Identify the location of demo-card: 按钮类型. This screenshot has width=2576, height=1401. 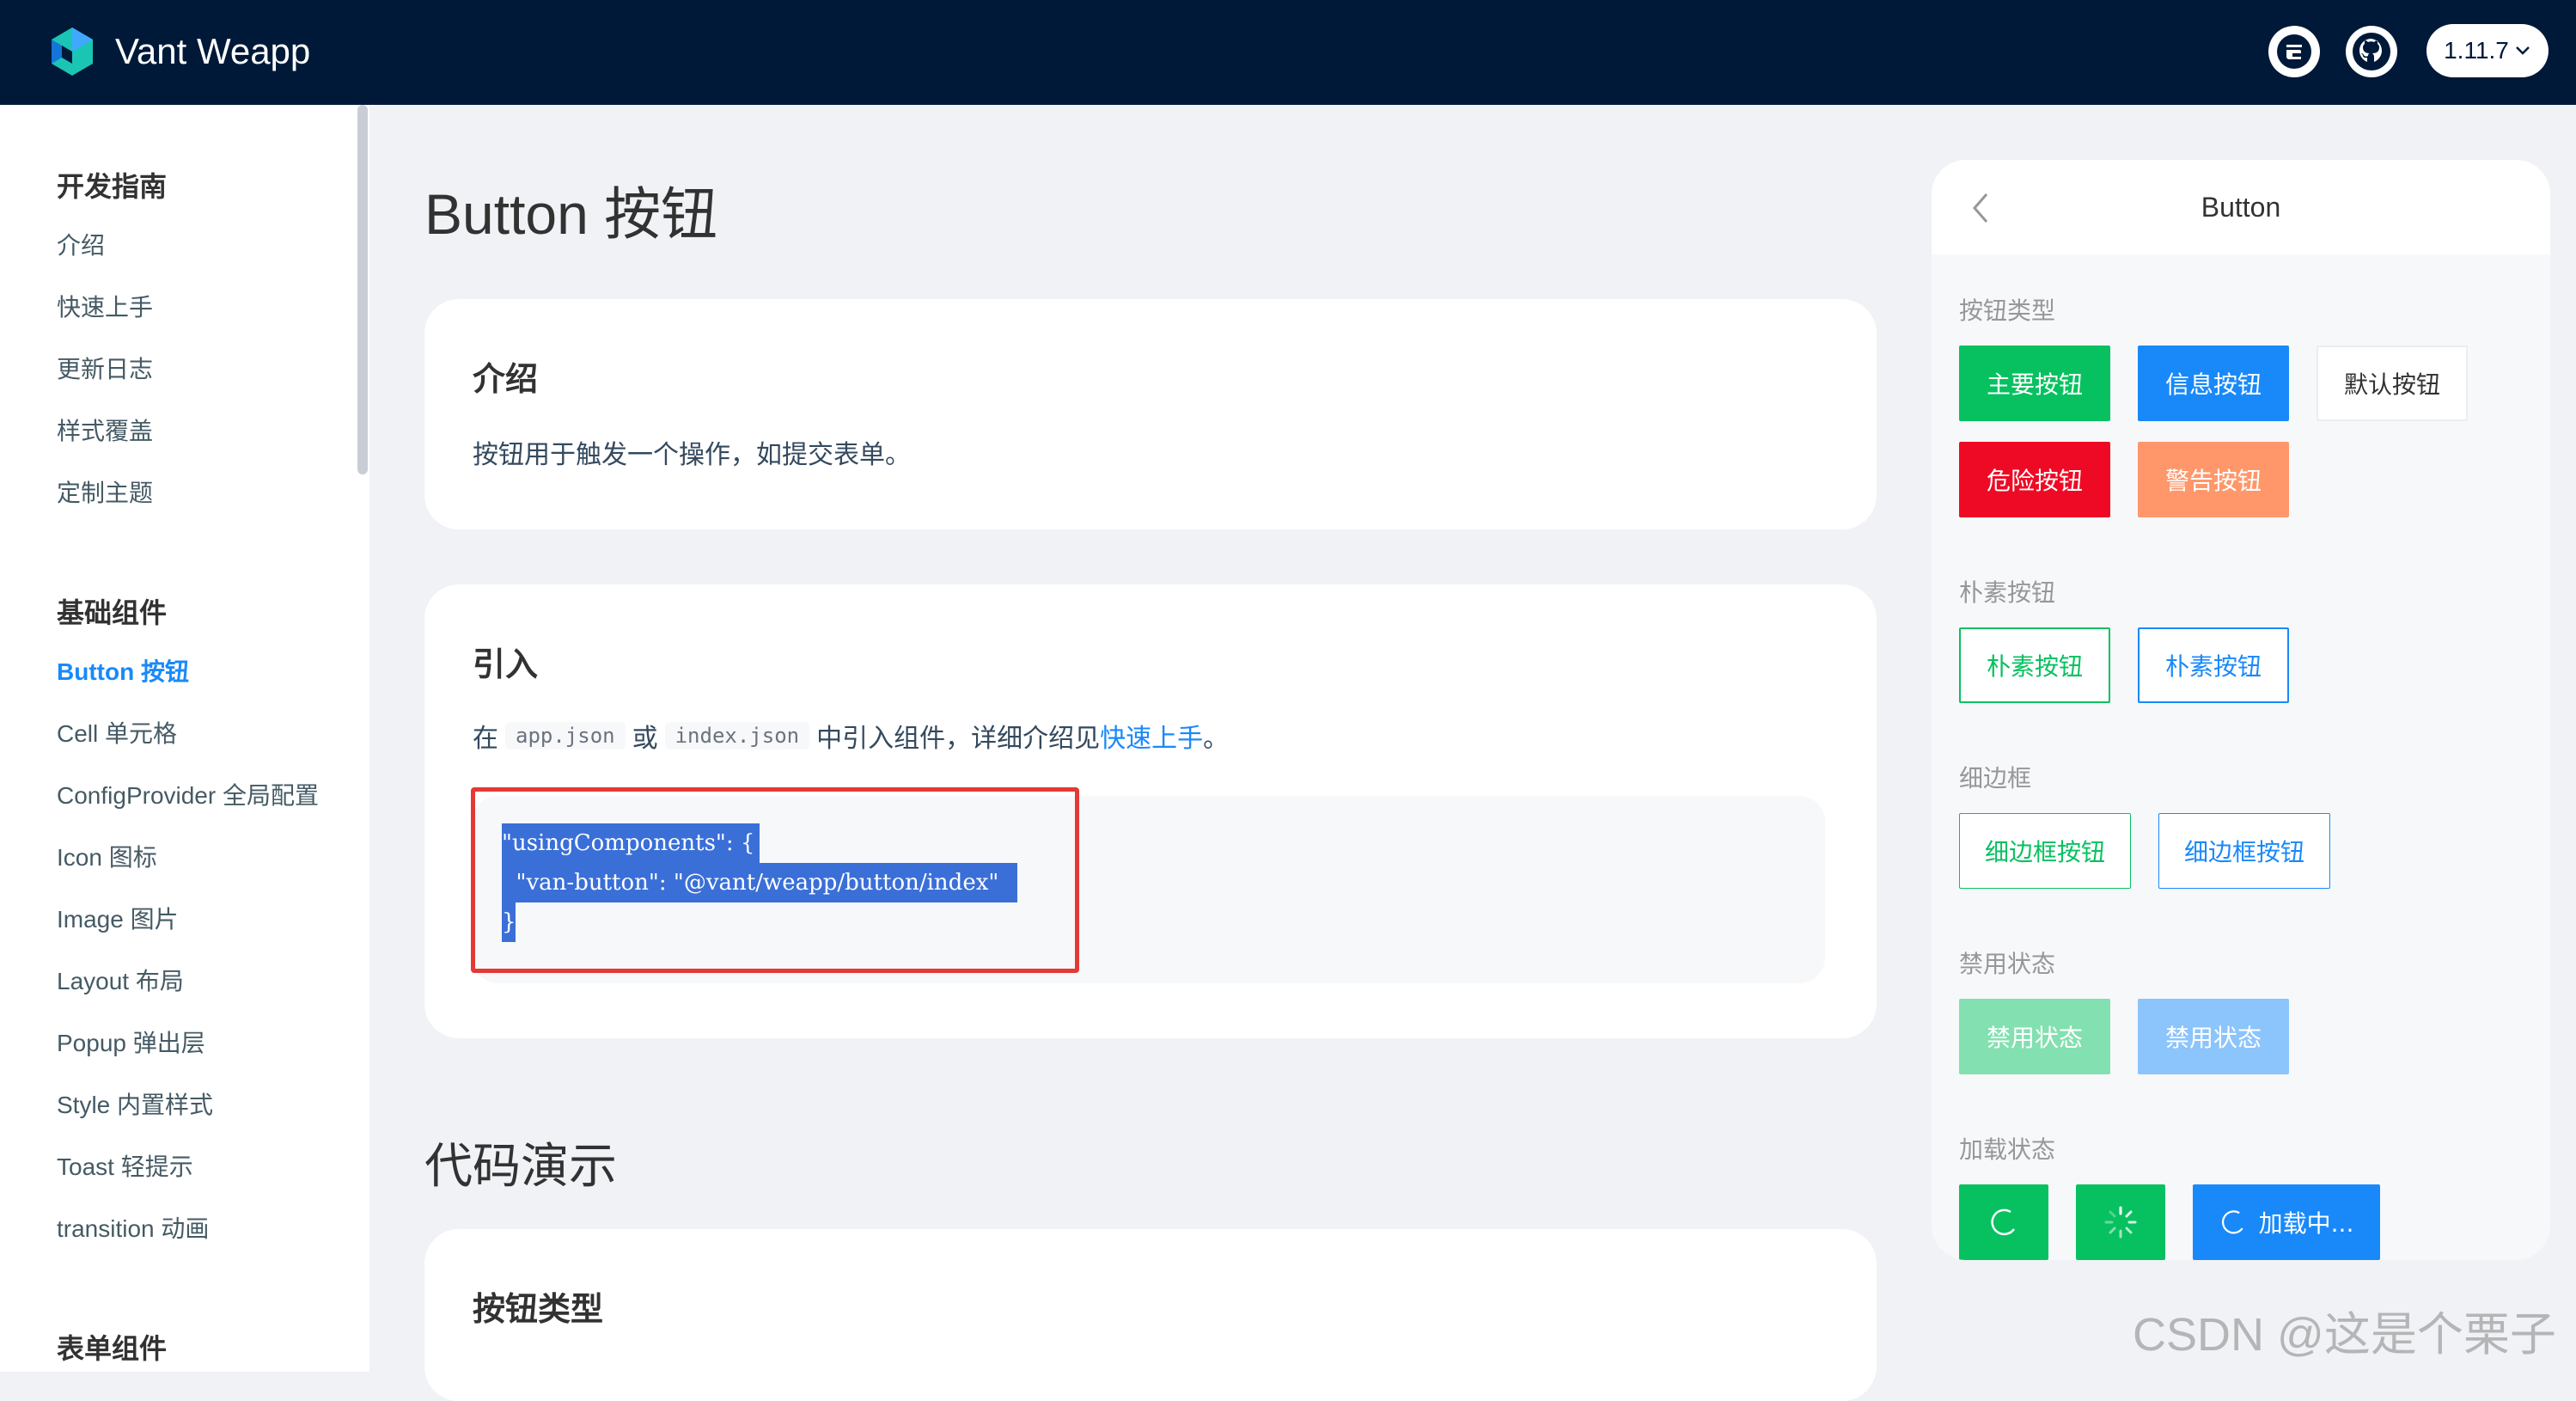
(1150, 1315).